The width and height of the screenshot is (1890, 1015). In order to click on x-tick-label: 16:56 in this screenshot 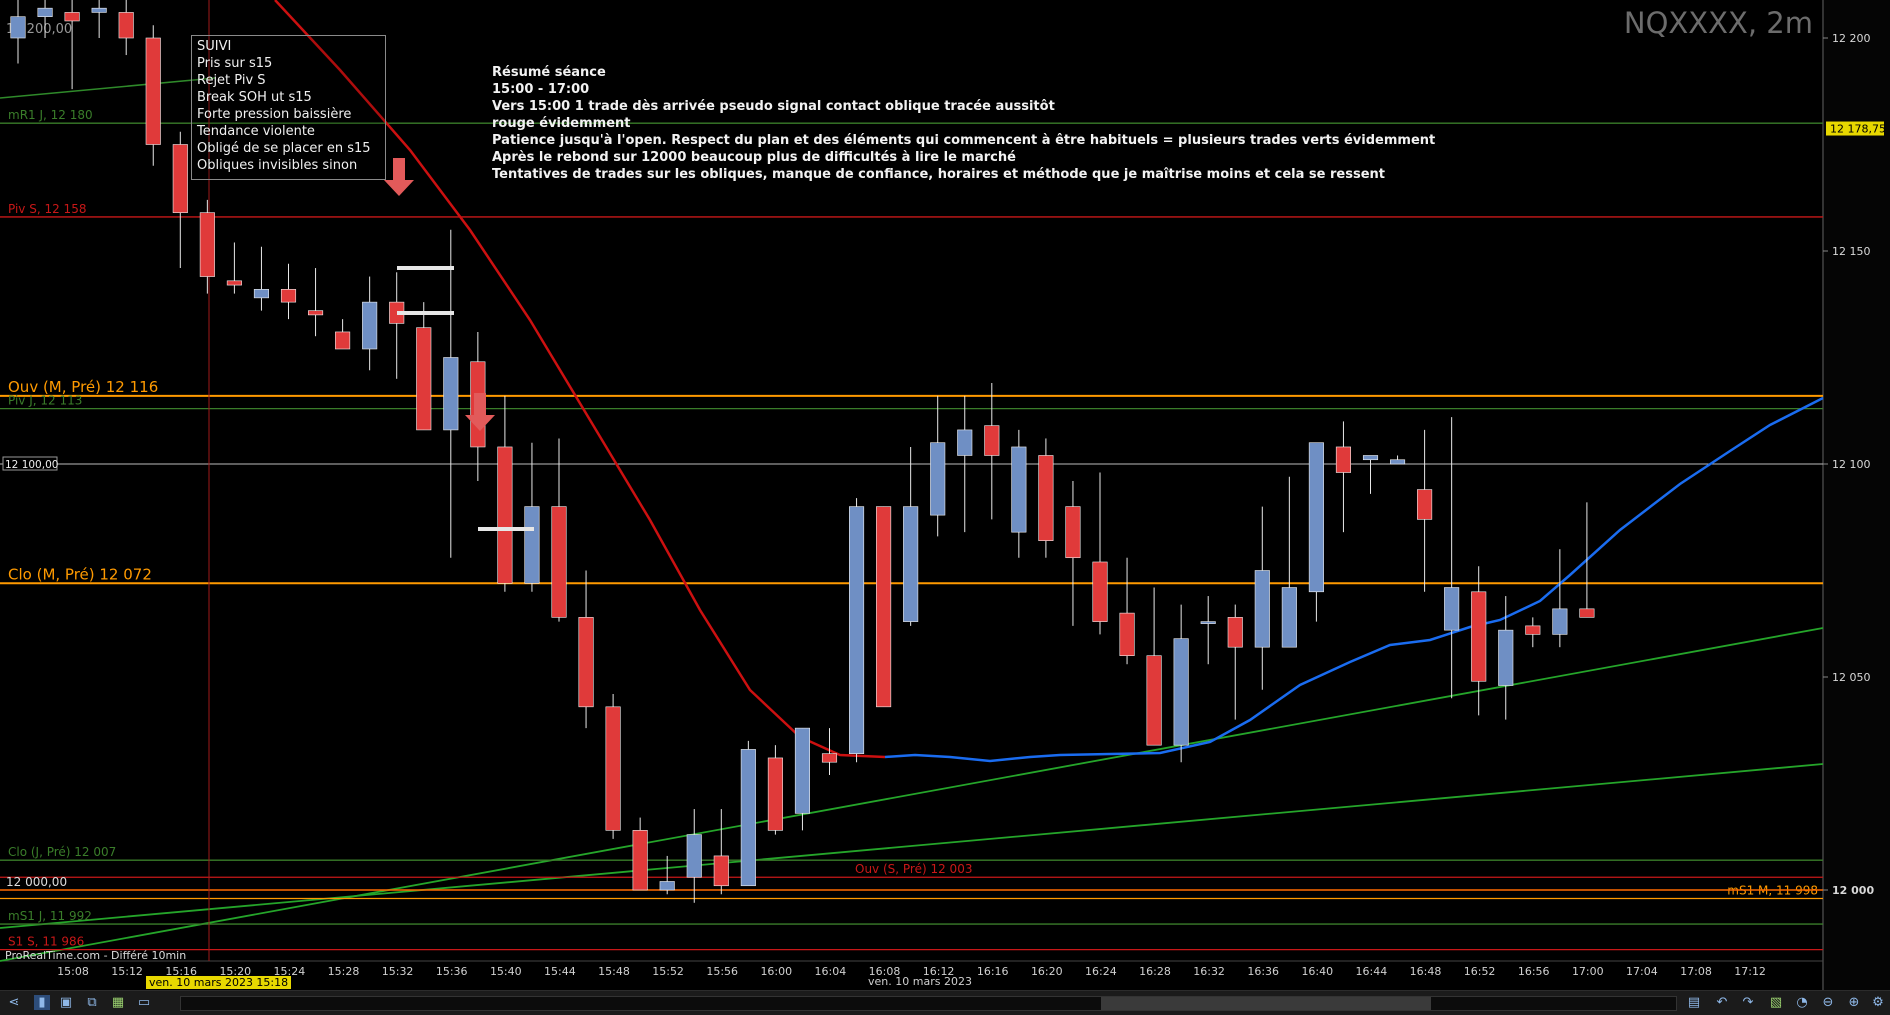, I will do `click(1534, 971)`.